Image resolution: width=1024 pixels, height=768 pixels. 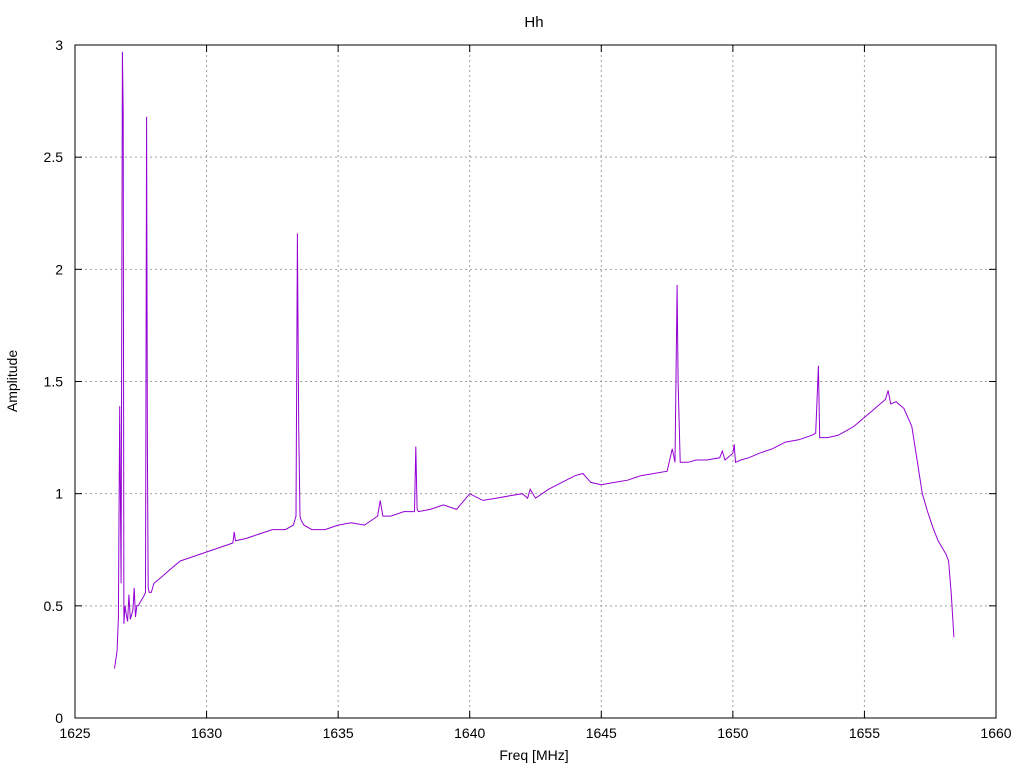 What do you see at coordinates (601, 733) in the screenshot?
I see `x-tick-label: 1645` at bounding box center [601, 733].